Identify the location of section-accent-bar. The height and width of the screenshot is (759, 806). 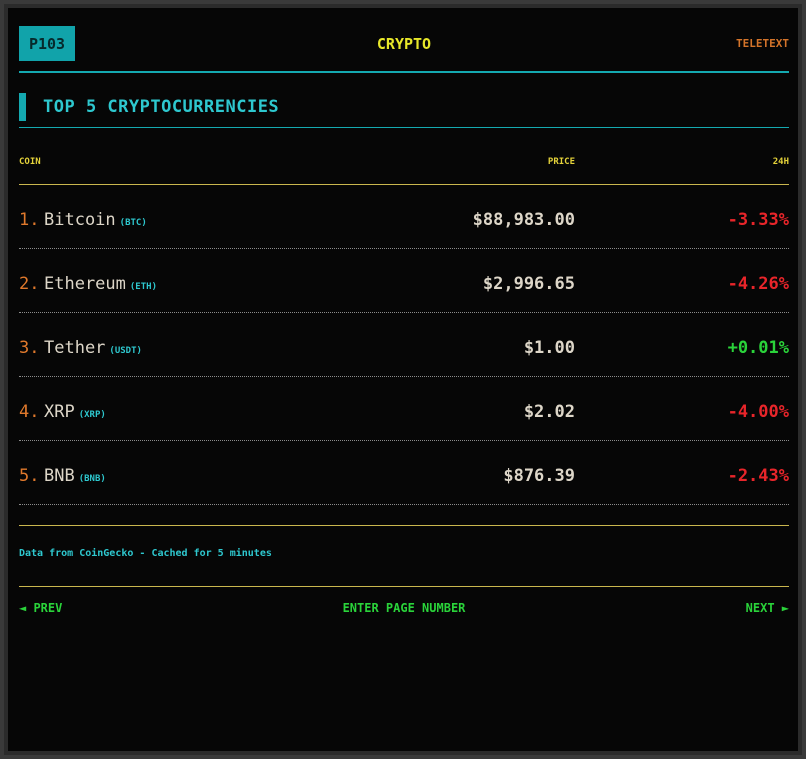
(22, 107).